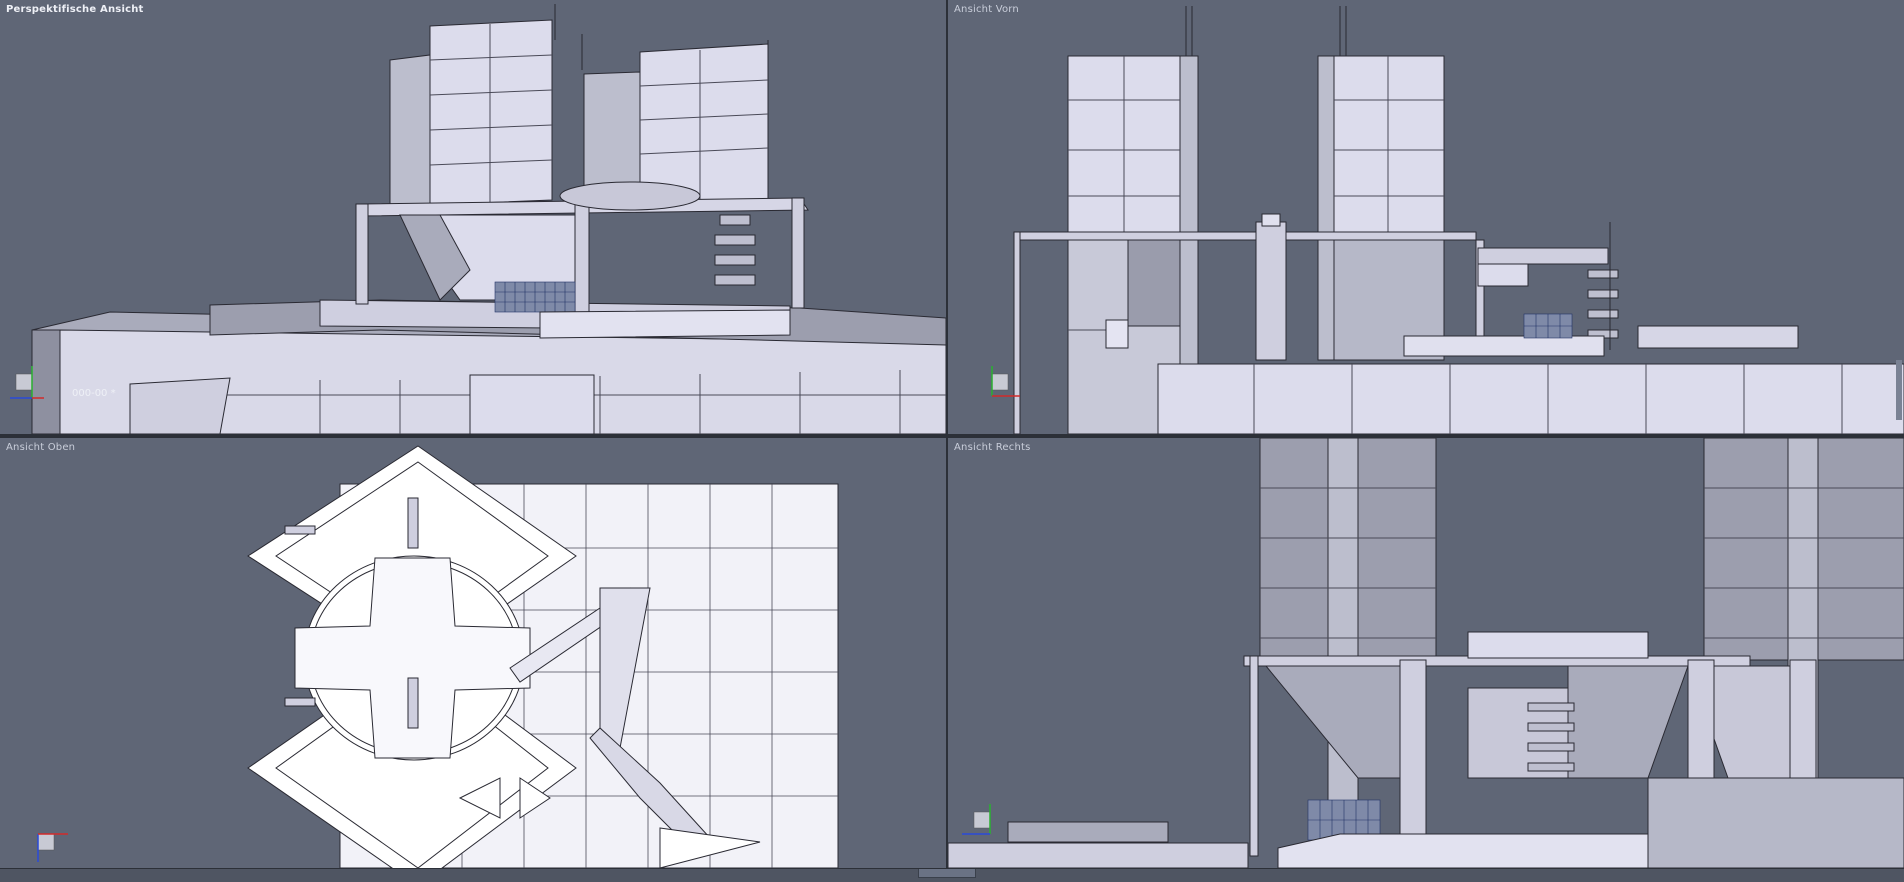 This screenshot has width=1904, height=882. I want to click on viewport-divider-vertical, so click(947, 440).